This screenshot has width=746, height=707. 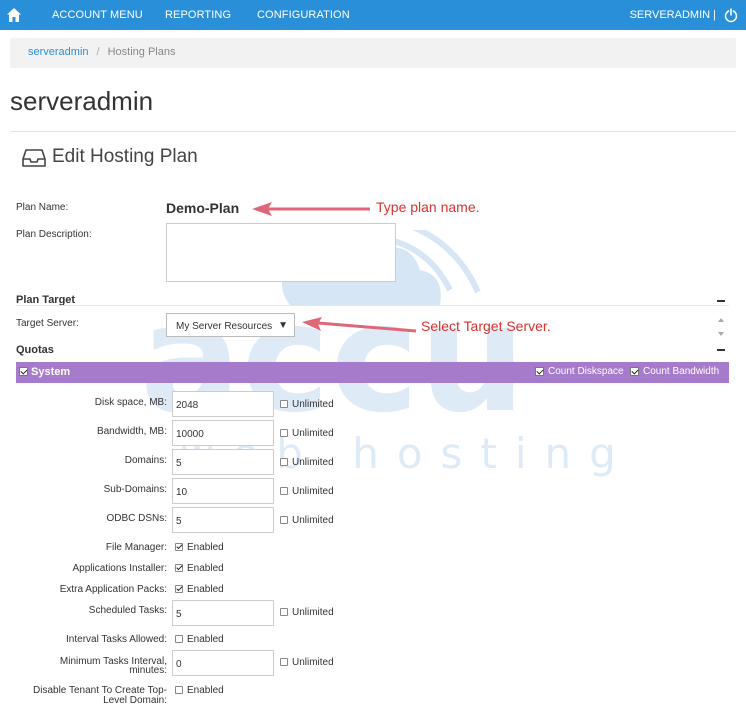 What do you see at coordinates (42, 207) in the screenshot?
I see `plan-name-label: Plan Name:` at bounding box center [42, 207].